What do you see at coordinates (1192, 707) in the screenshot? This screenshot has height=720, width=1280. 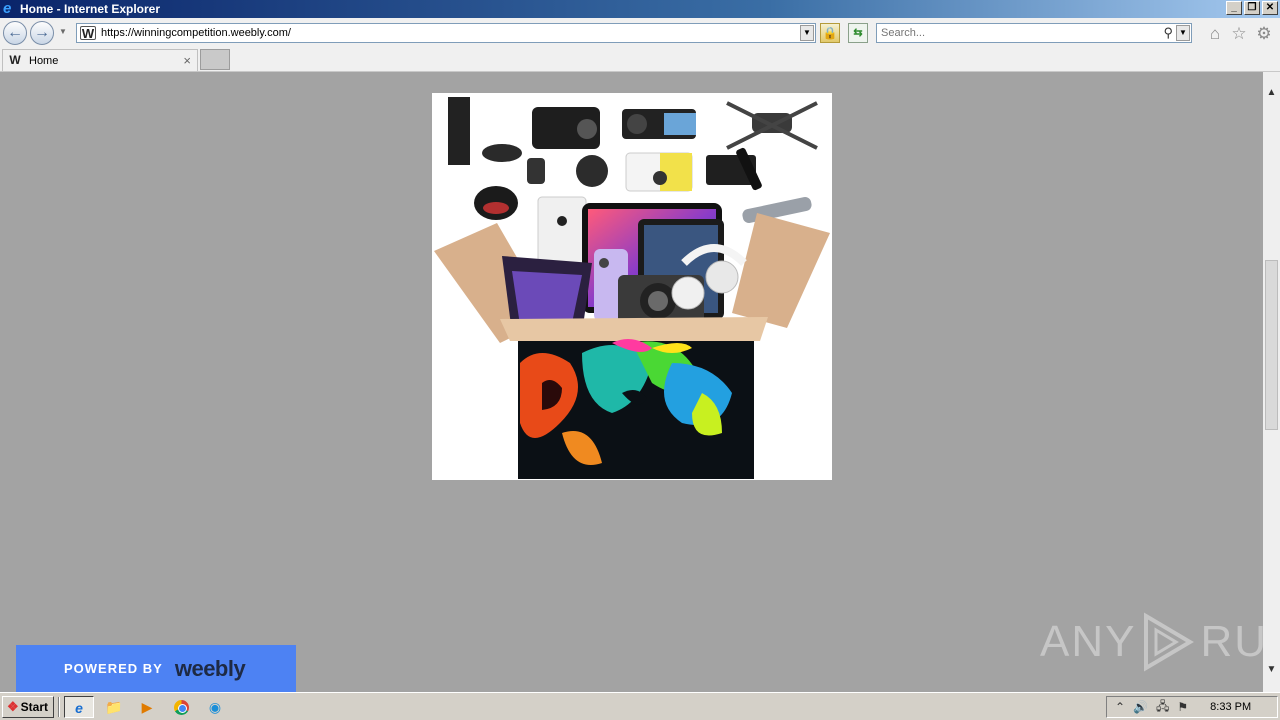 I see `system-tray: ⌃ 🔊 🖧 ⚑ 8:33 PM` at bounding box center [1192, 707].